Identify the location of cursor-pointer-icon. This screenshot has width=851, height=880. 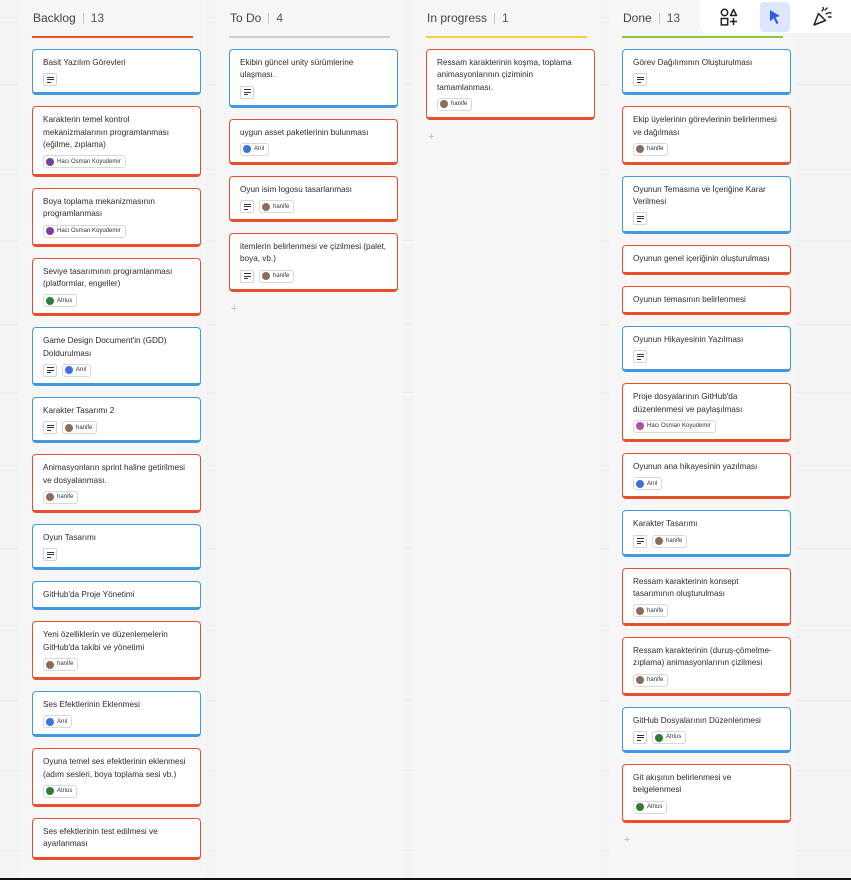
(775, 16).